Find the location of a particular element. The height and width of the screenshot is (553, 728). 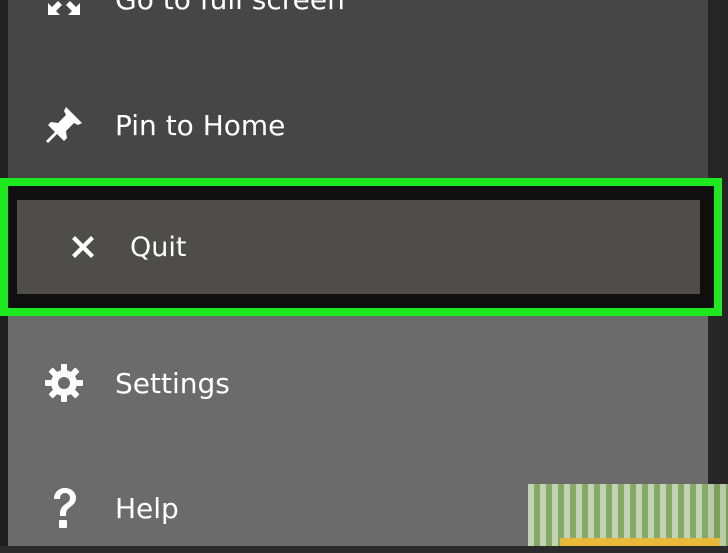

pin-icon is located at coordinates (64, 125).